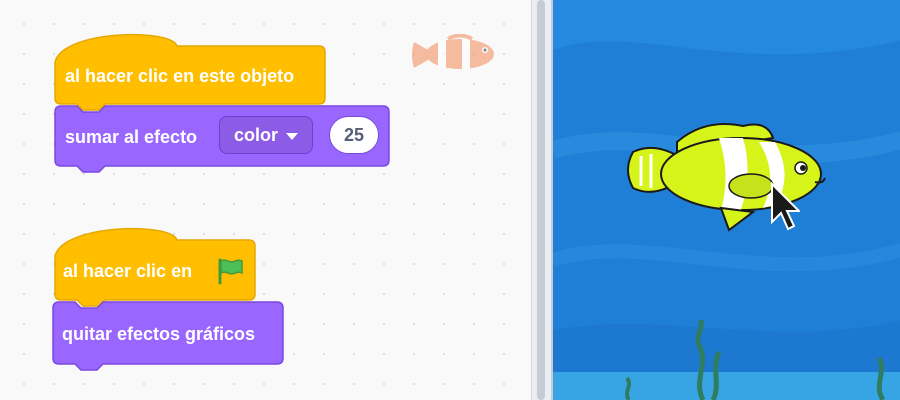  I want to click on clear-graphic-effects-block: quitar efectos gráficos, so click(168, 337).